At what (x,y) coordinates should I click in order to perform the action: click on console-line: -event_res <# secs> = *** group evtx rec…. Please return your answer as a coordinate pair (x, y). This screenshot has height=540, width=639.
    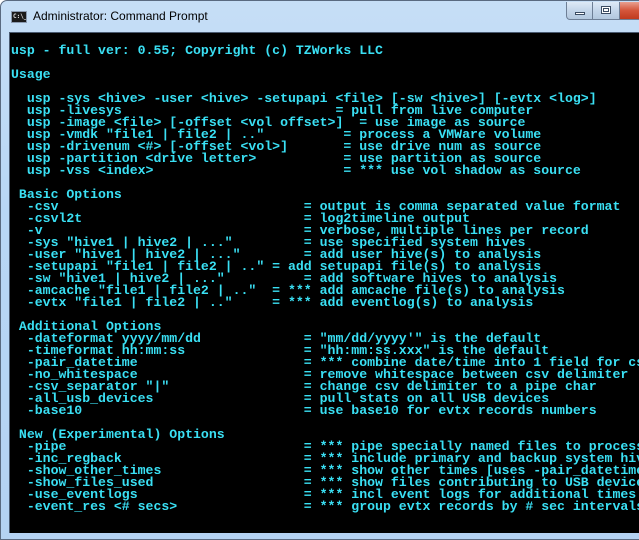
    Looking at the image, I should click on (325, 506).